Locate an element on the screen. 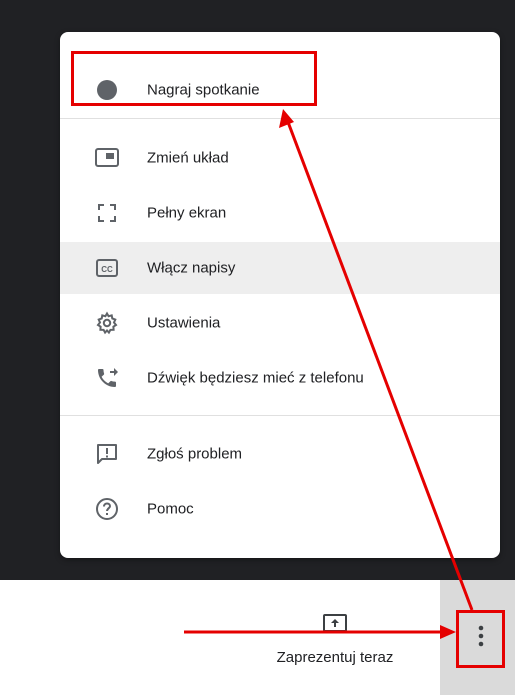 The height and width of the screenshot is (695, 515). present-now-button: Zaprezentuj teraz is located at coordinates (335, 640).